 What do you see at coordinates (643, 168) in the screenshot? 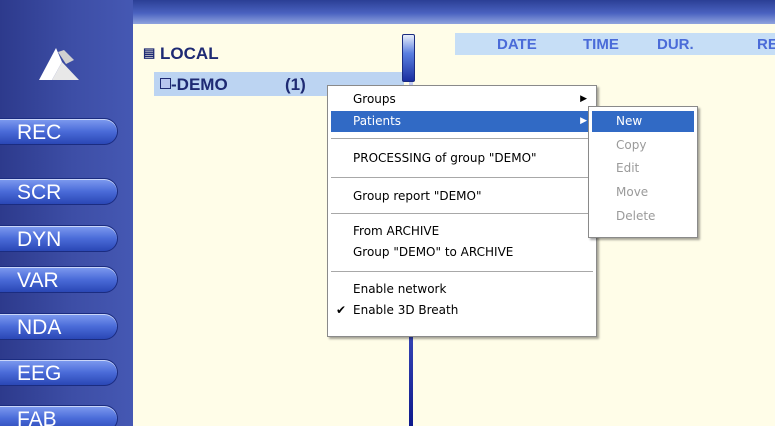
I see `submenu-item-edit: Edit` at bounding box center [643, 168].